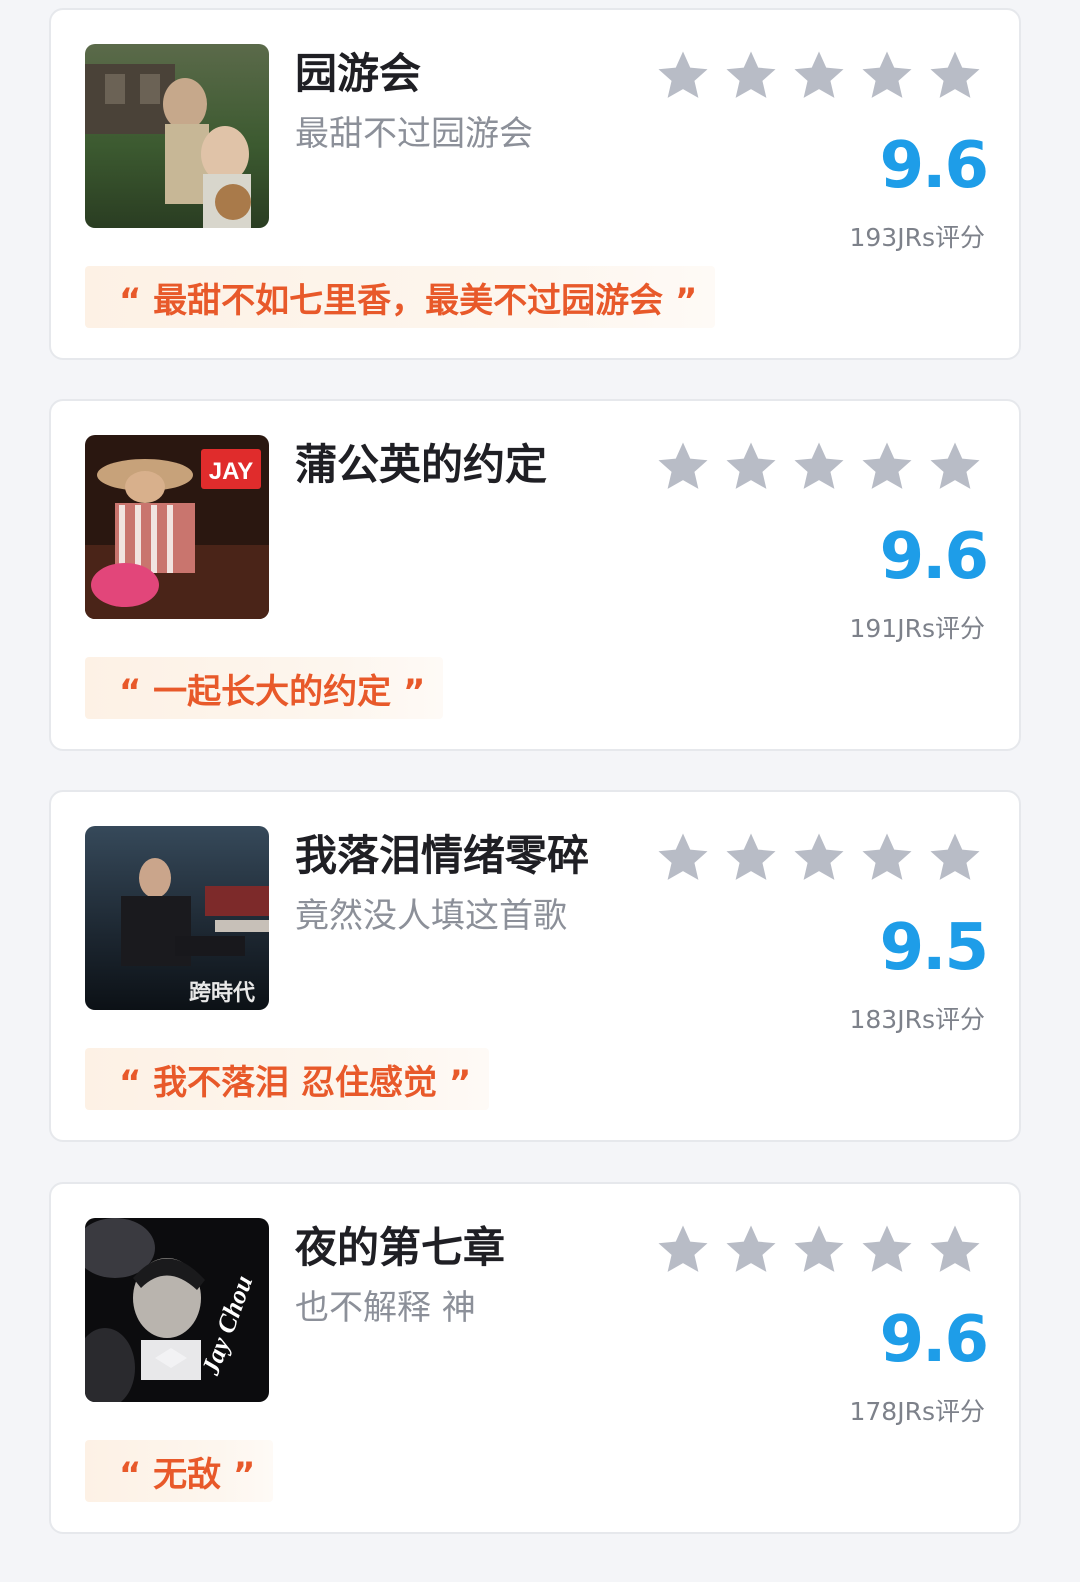 This screenshot has width=1080, height=1582. Describe the element at coordinates (179, 1471) in the screenshot. I see `highlight-quote: “ 无敌 ”` at that location.